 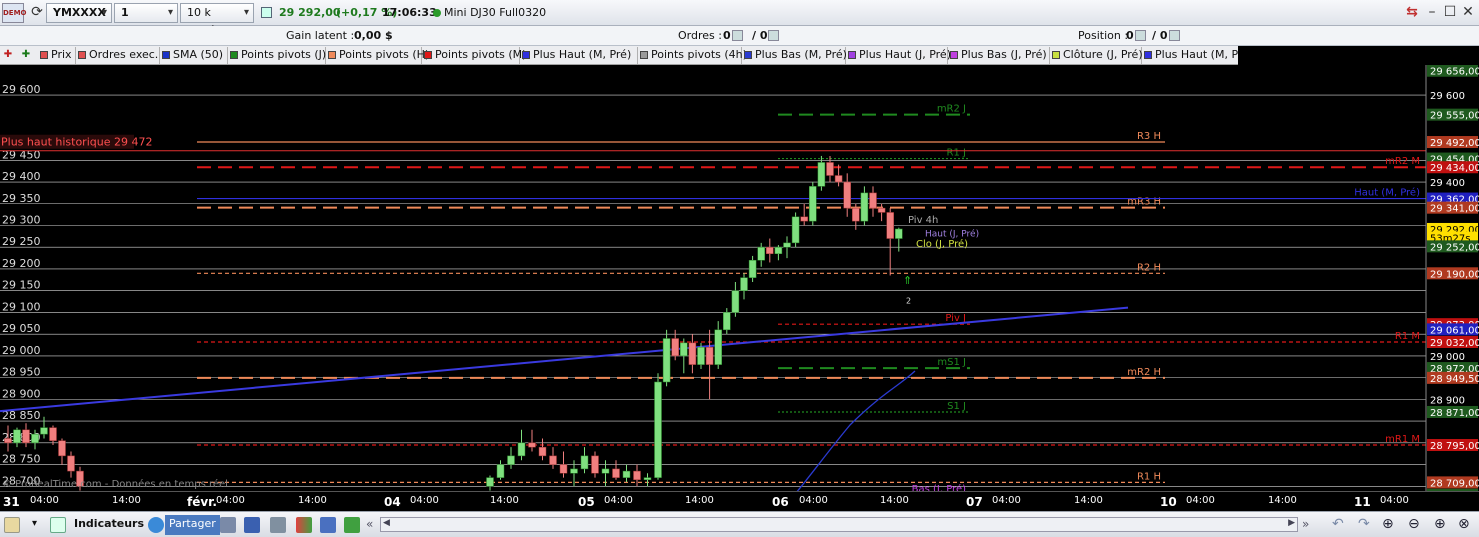 What do you see at coordinates (277, 55) in the screenshot?
I see `legend-item: Points pivots (J)` at bounding box center [277, 55].